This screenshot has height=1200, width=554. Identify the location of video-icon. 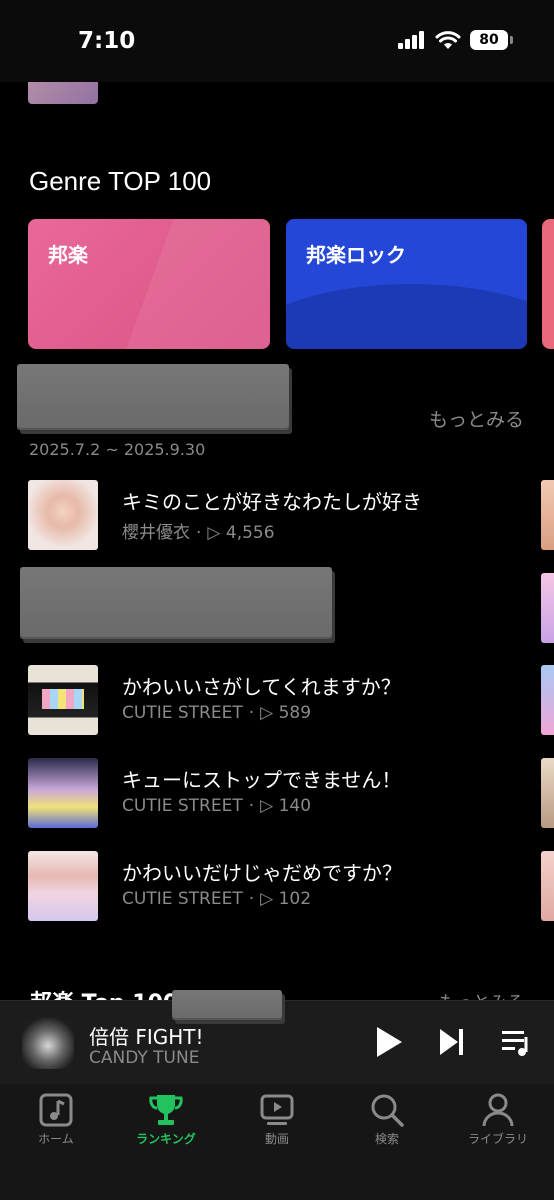
(277, 1109).